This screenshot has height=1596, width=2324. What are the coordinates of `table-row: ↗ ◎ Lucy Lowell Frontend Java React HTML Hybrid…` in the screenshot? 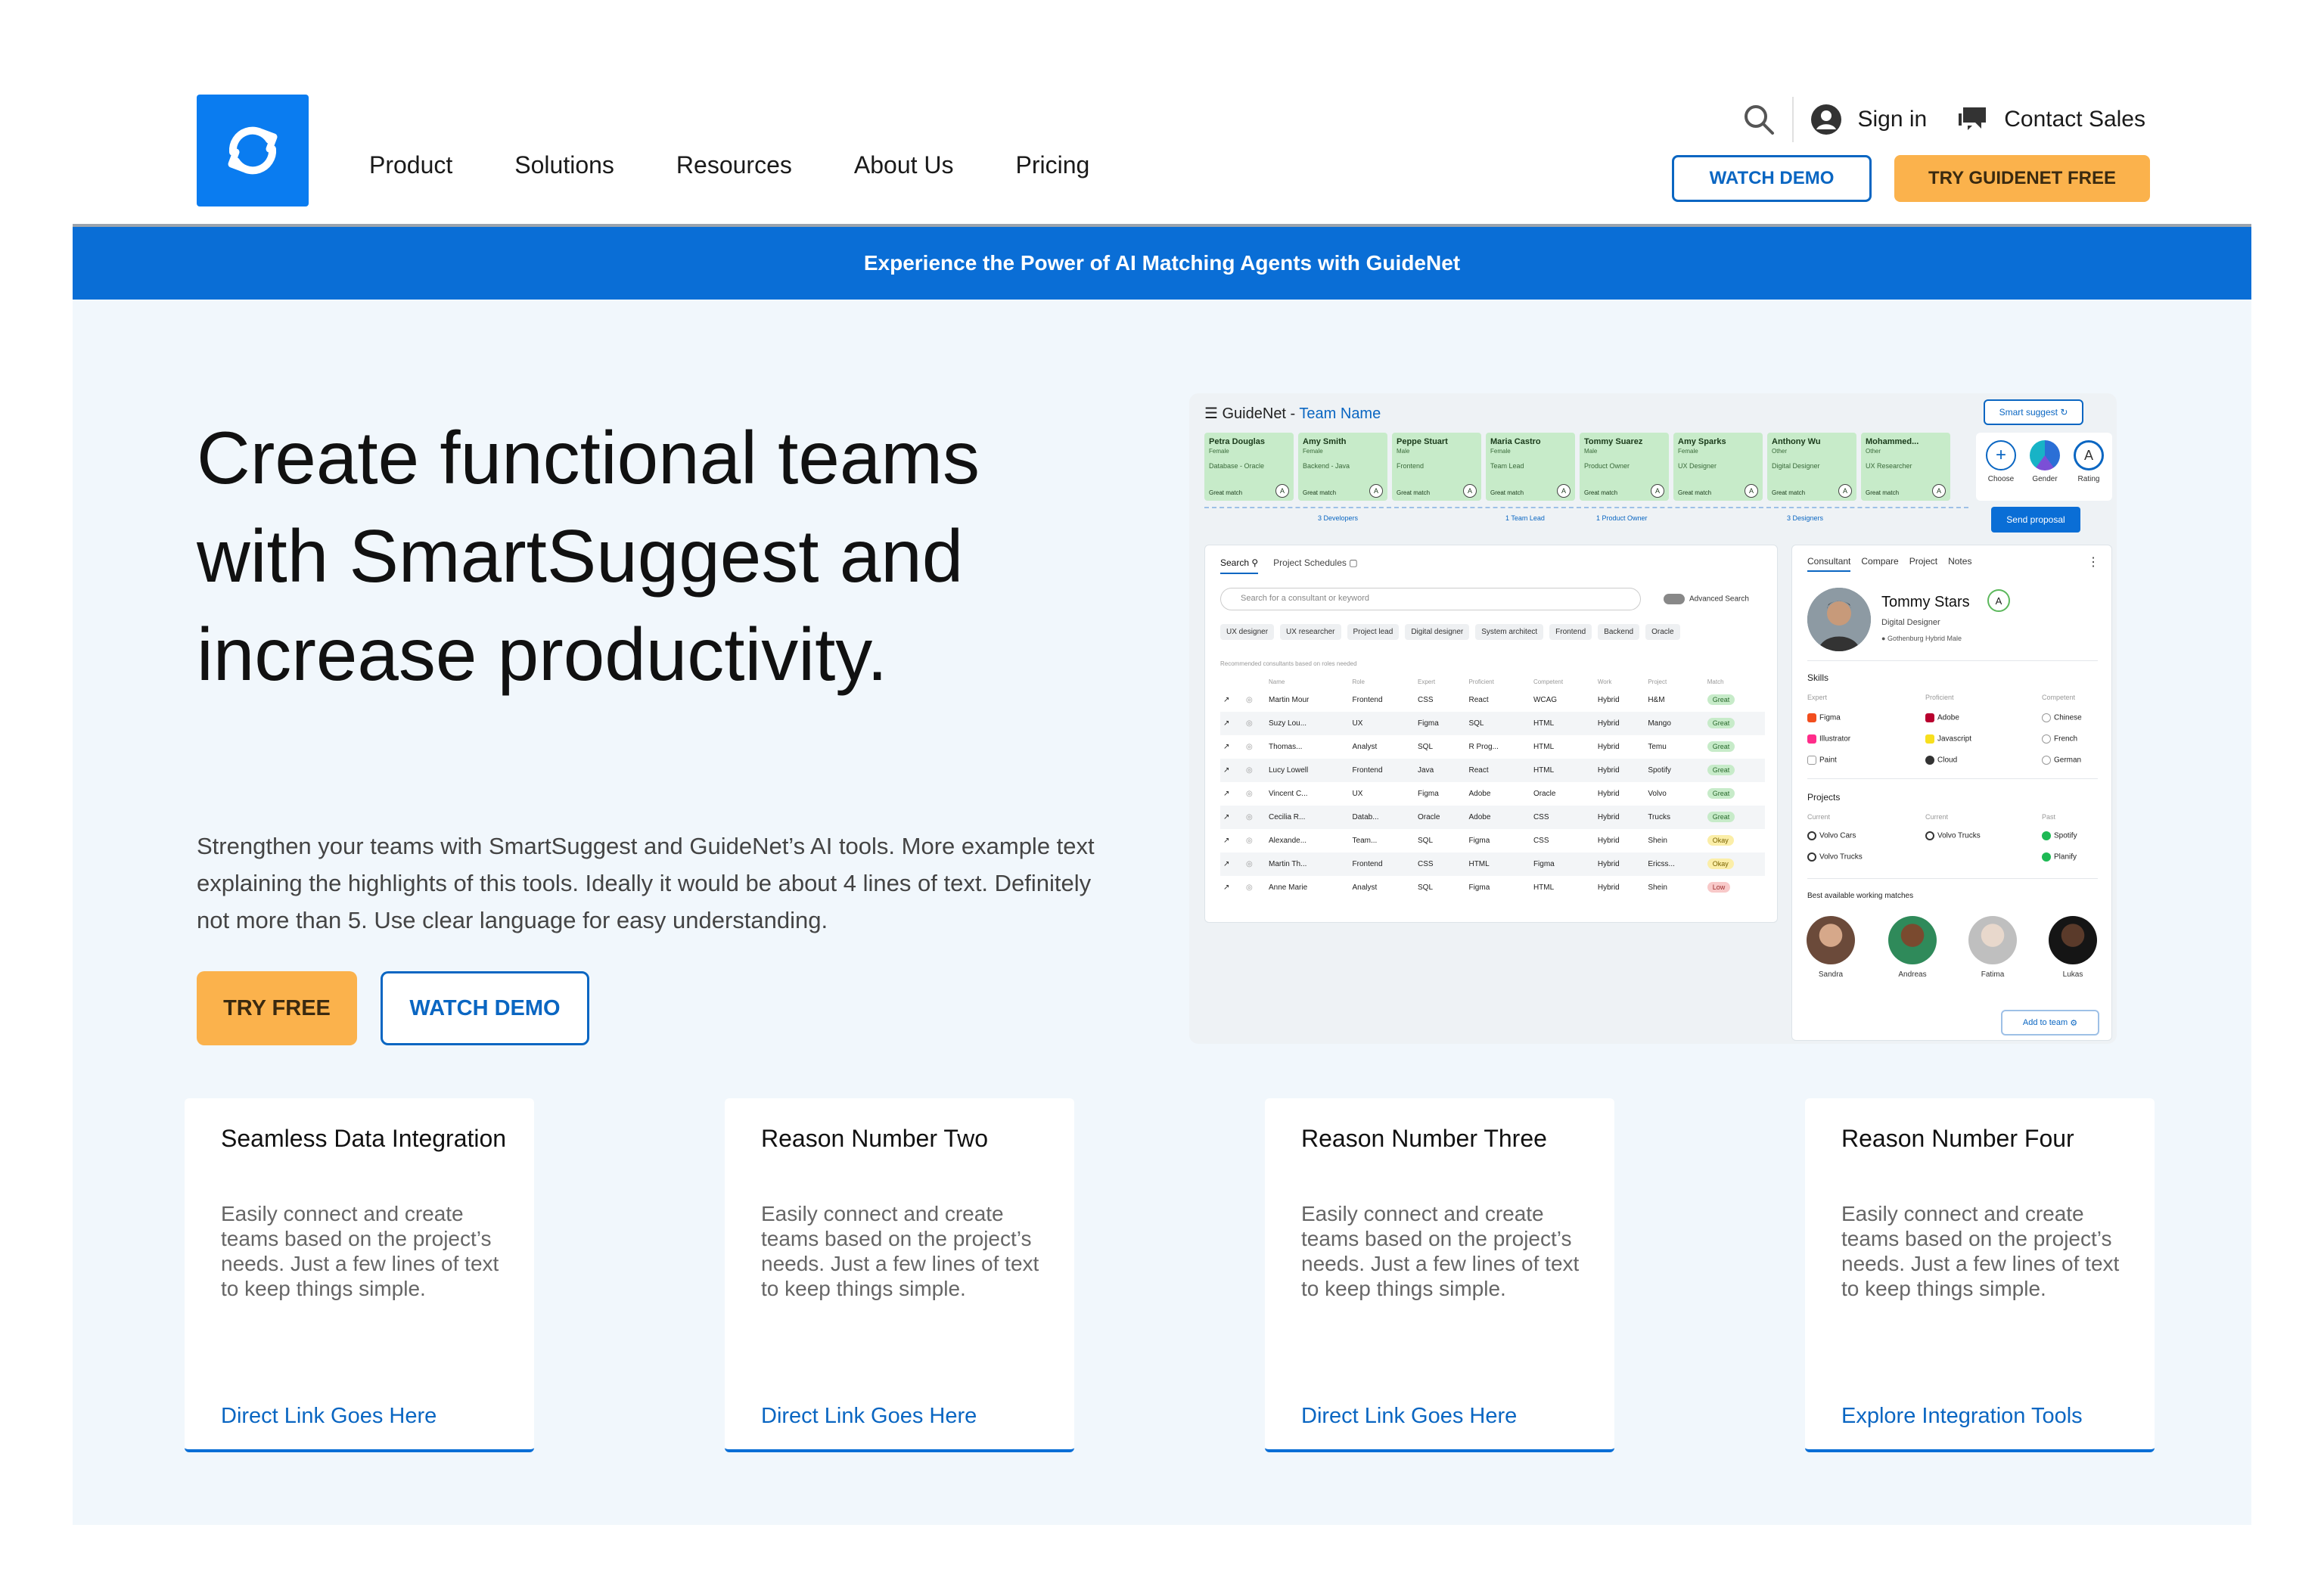 It's located at (1492, 770).